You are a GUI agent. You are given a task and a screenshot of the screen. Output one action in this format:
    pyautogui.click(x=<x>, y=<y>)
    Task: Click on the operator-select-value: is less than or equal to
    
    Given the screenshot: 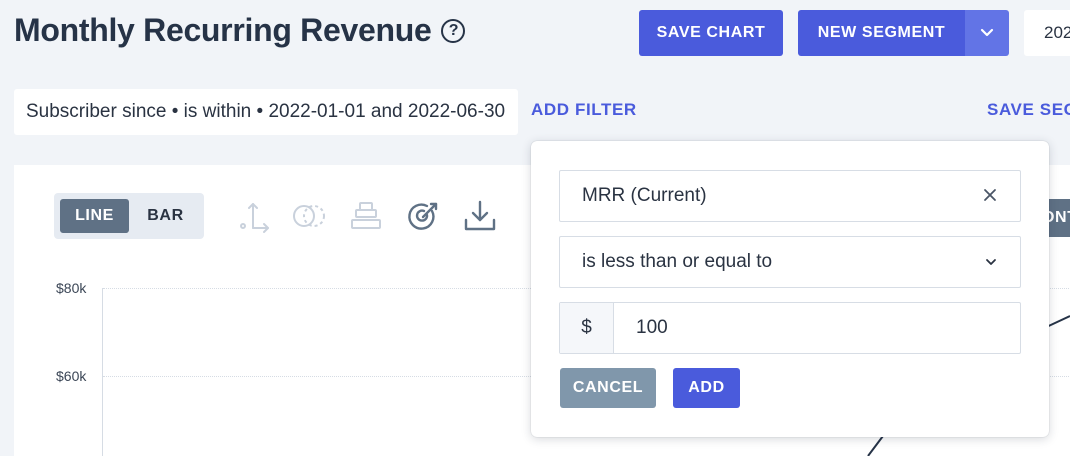 What is the action you would take?
    pyautogui.click(x=677, y=261)
    